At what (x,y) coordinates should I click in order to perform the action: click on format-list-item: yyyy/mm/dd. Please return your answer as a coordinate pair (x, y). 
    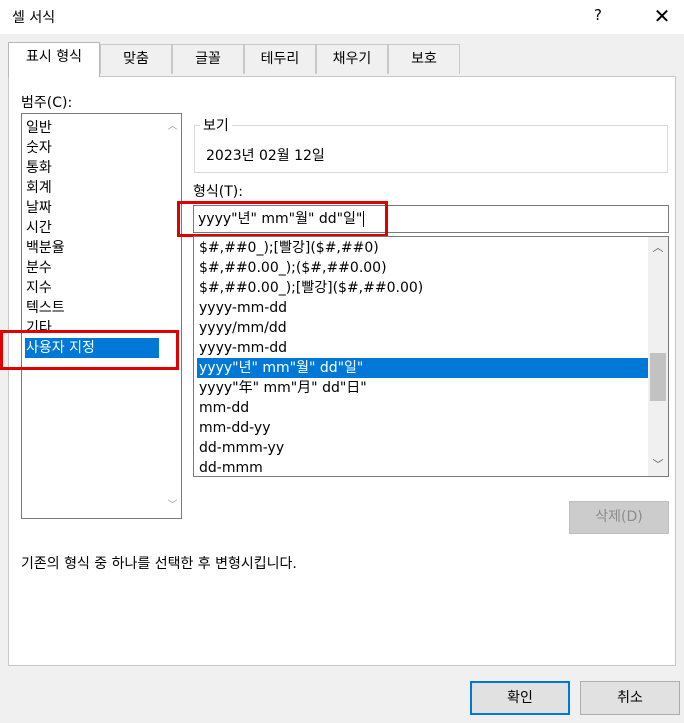
    Looking at the image, I should click on (242, 328).